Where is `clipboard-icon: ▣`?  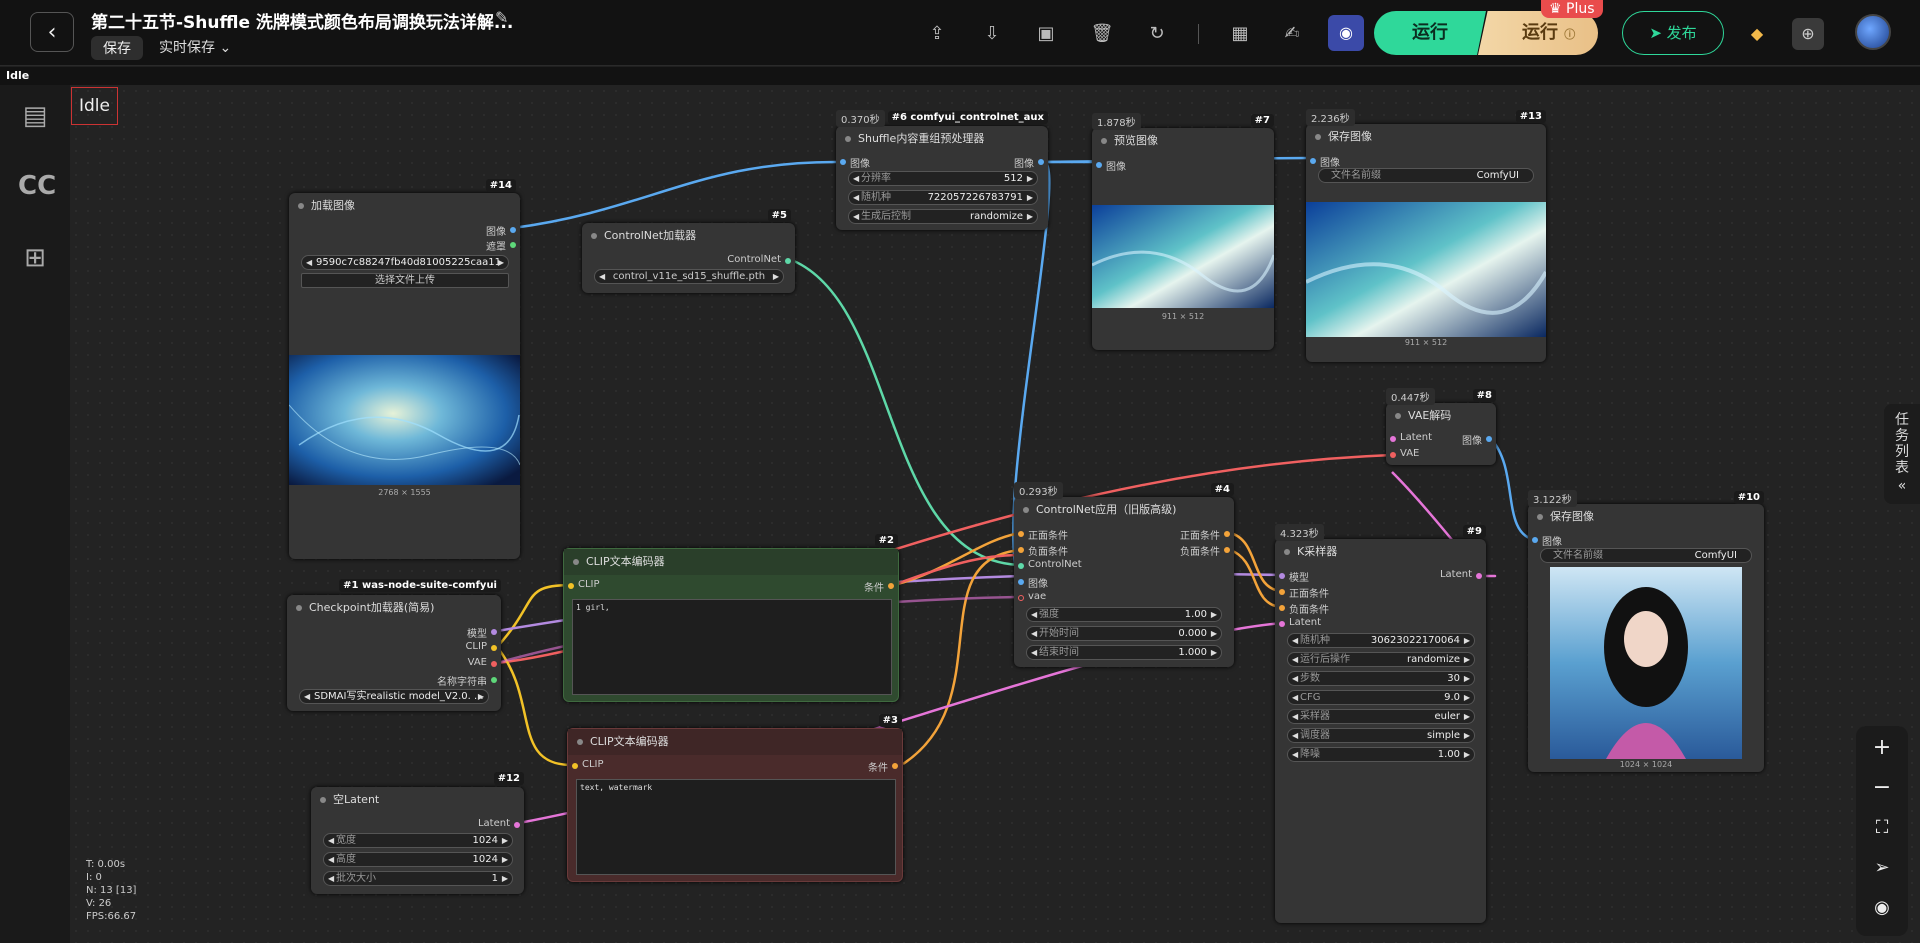 clipboard-icon: ▣ is located at coordinates (1046, 34).